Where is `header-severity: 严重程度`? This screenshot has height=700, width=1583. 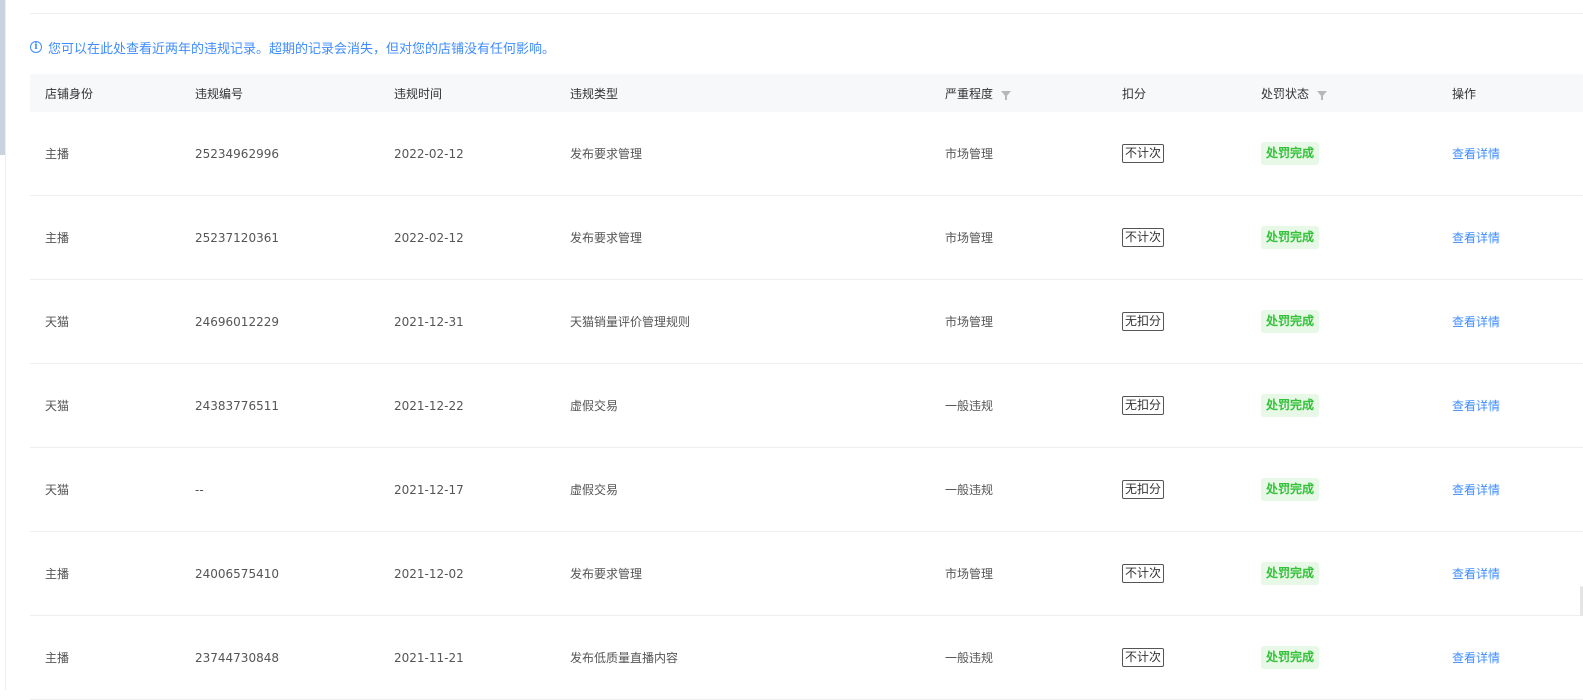
header-severity: 严重程度 is located at coordinates (978, 93).